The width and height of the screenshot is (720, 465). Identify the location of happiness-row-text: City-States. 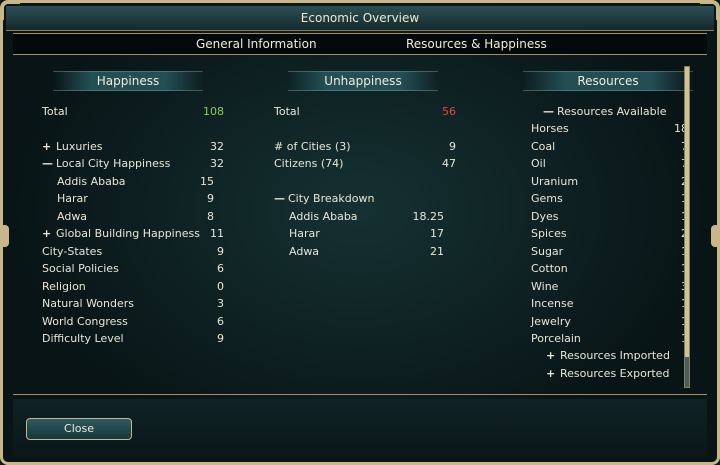
(72, 251).